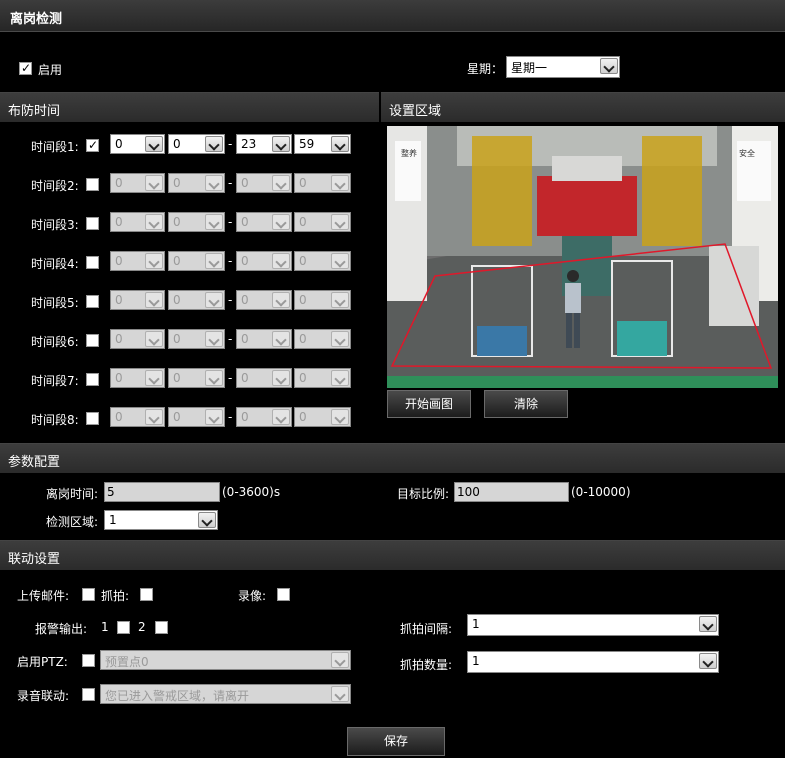 The height and width of the screenshot is (758, 785). What do you see at coordinates (161, 520) in the screenshot?
I see `detect-region-select: 1` at bounding box center [161, 520].